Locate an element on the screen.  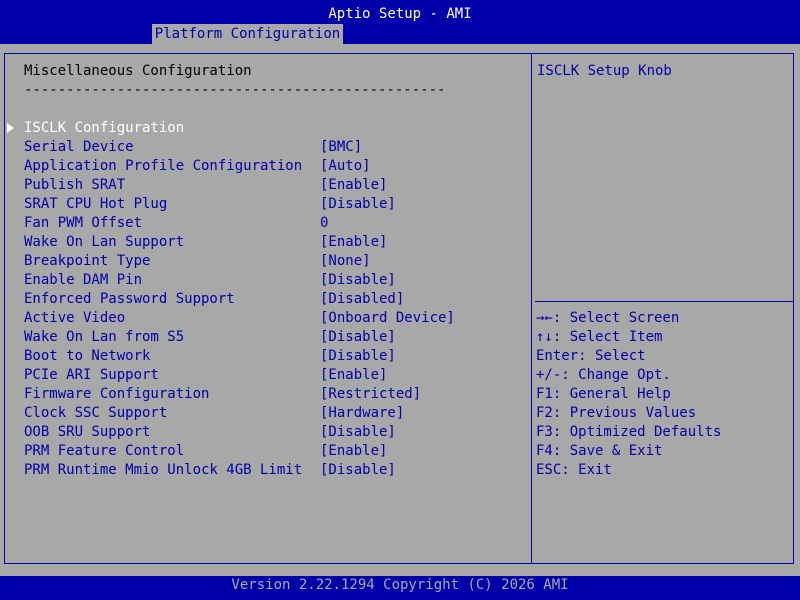
key-help-select-item: ↑↓: Select Item is located at coordinates (599, 337).